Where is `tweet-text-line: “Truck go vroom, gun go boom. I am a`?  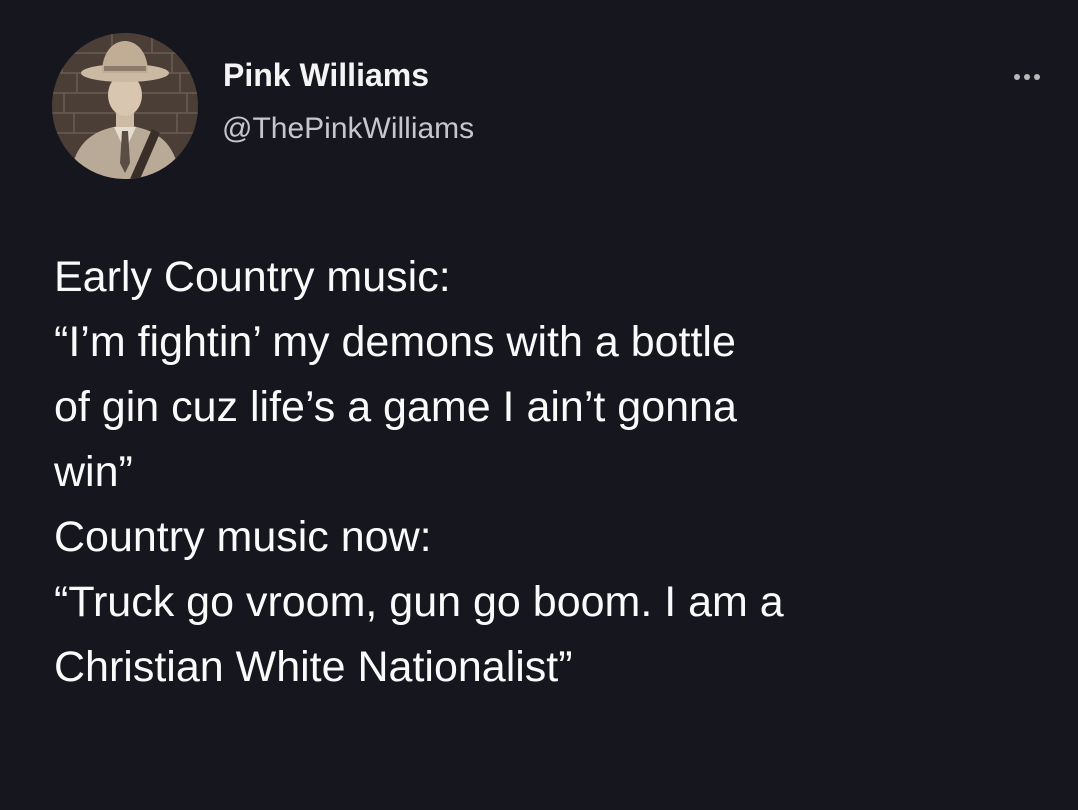
tweet-text-line: “Truck go vroom, gun go boom. I am a is located at coordinates (419, 601).